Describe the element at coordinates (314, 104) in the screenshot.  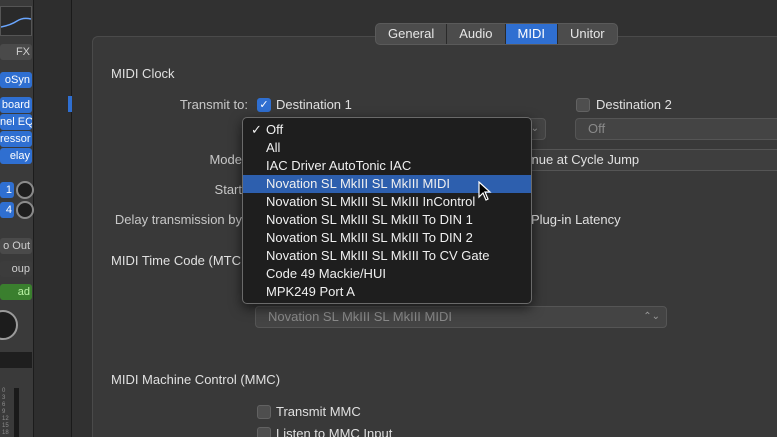
I see `destination-1-label: Destination 1` at that location.